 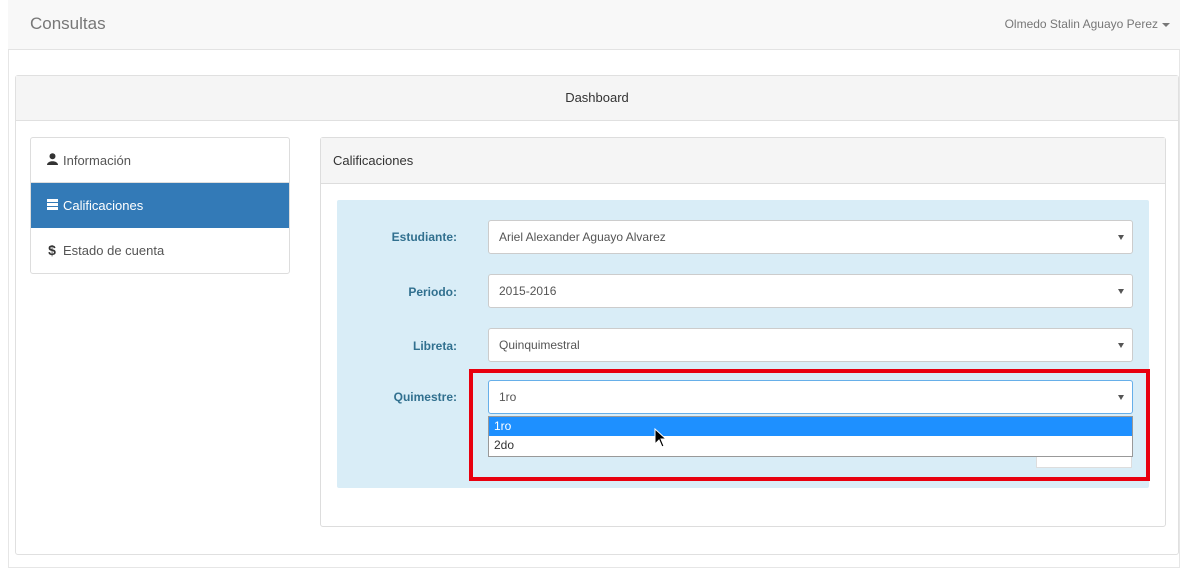 What do you see at coordinates (810, 345) in the screenshot?
I see `libreta-select: Quinquimestral` at bounding box center [810, 345].